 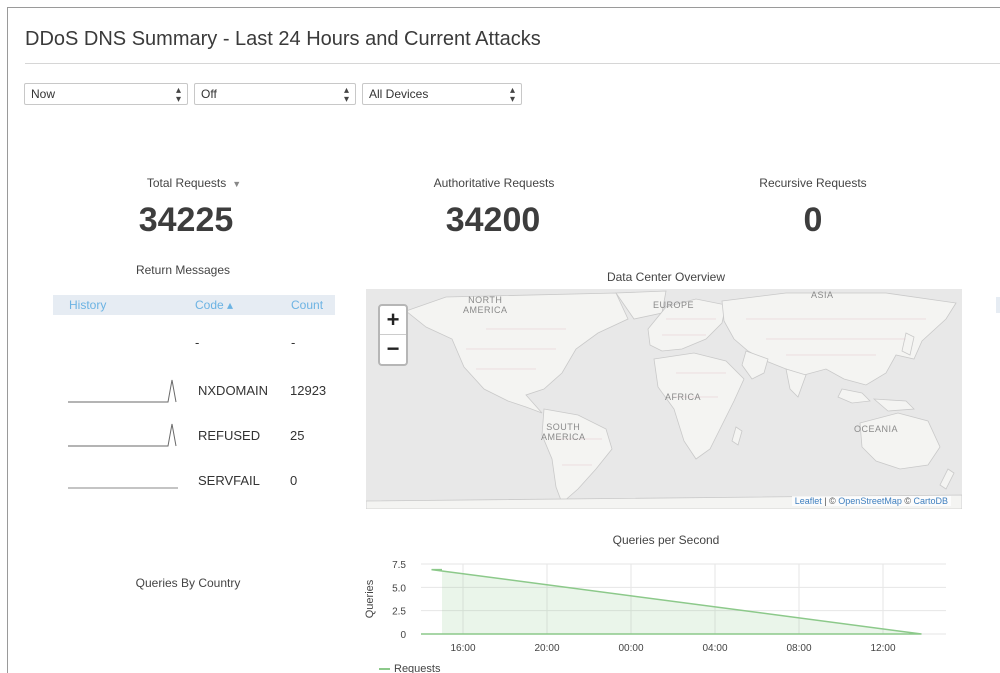 I want to click on x-tick-label: 04:00, so click(x=714, y=648).